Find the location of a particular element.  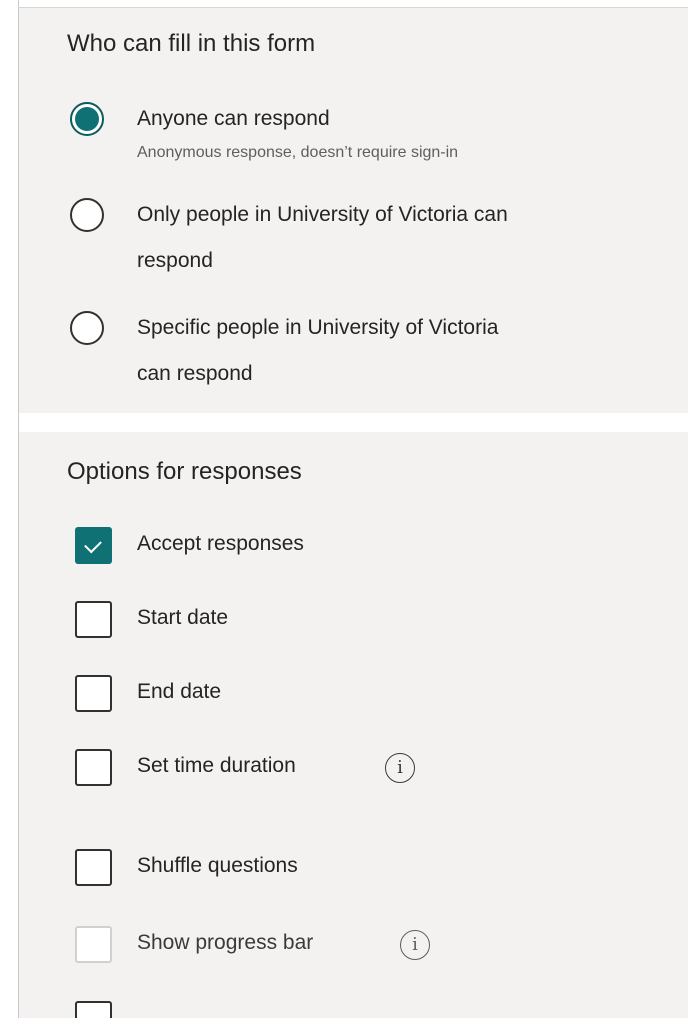

checkbox-start-date: Start date is located at coordinates (353, 619).